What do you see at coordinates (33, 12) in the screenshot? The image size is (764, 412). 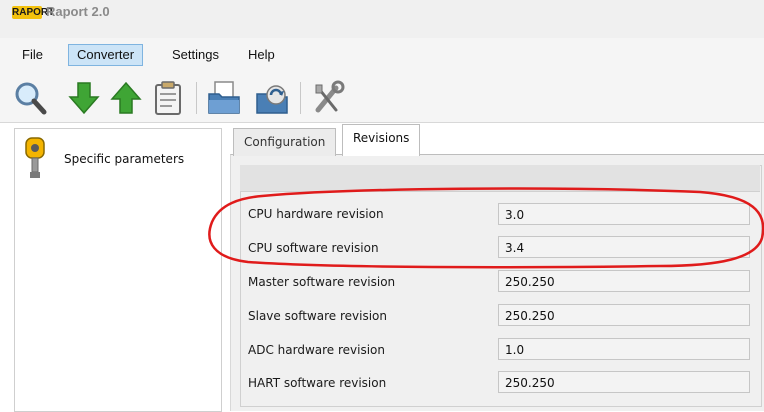 I see `app-logo: RAPORT` at bounding box center [33, 12].